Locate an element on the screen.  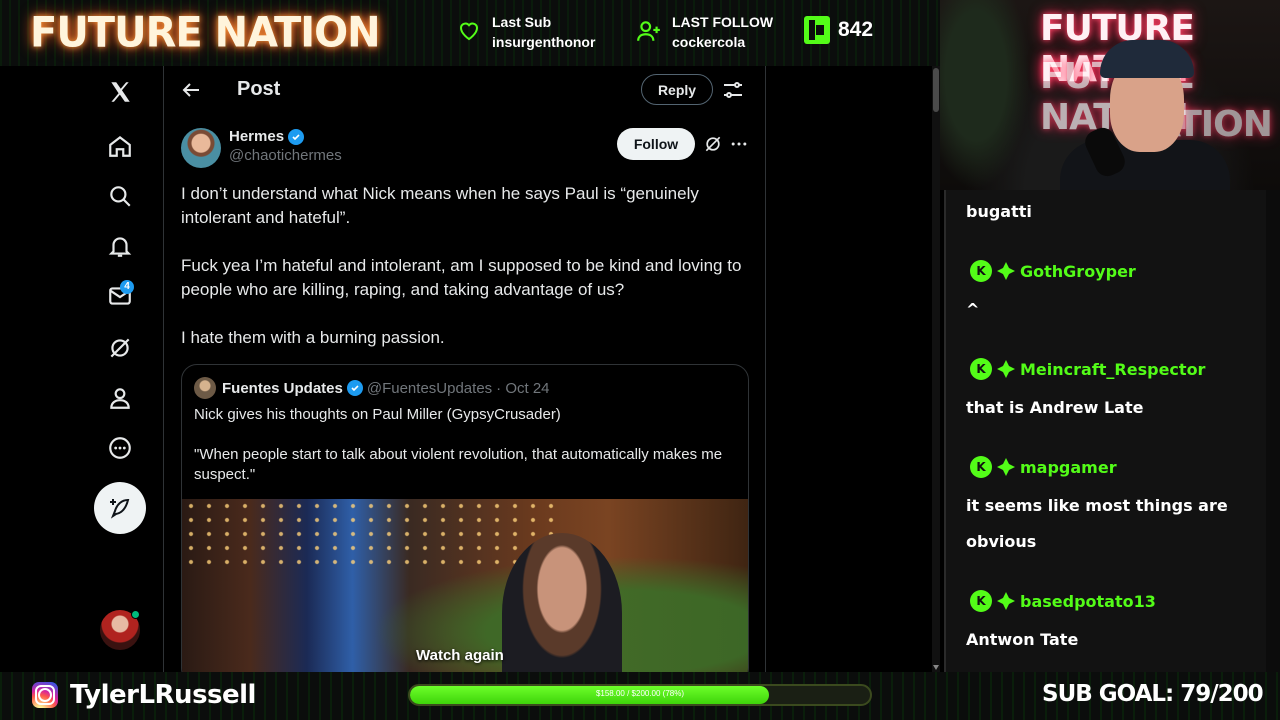
donation-goal-bar: $158.00 / $200.00 (78%) is located at coordinates (640, 695).